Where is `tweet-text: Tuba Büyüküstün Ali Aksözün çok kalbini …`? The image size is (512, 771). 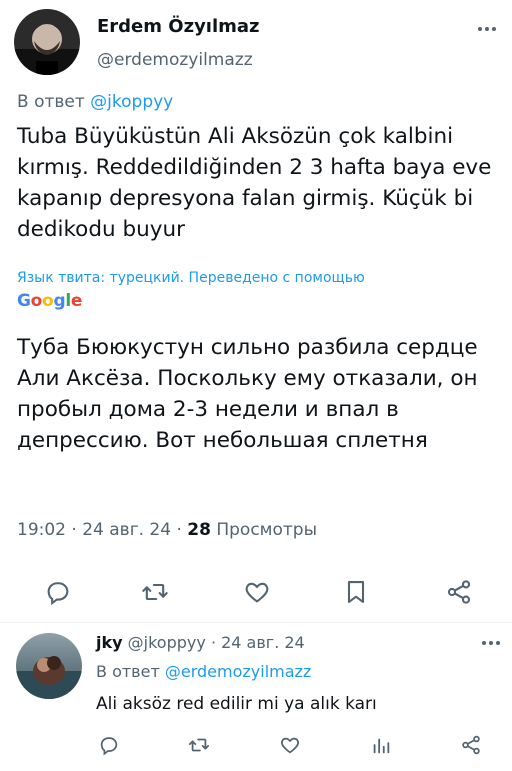 tweet-text: Tuba Büyüküstün Ali Aksözün çok kalbini … is located at coordinates (254, 183).